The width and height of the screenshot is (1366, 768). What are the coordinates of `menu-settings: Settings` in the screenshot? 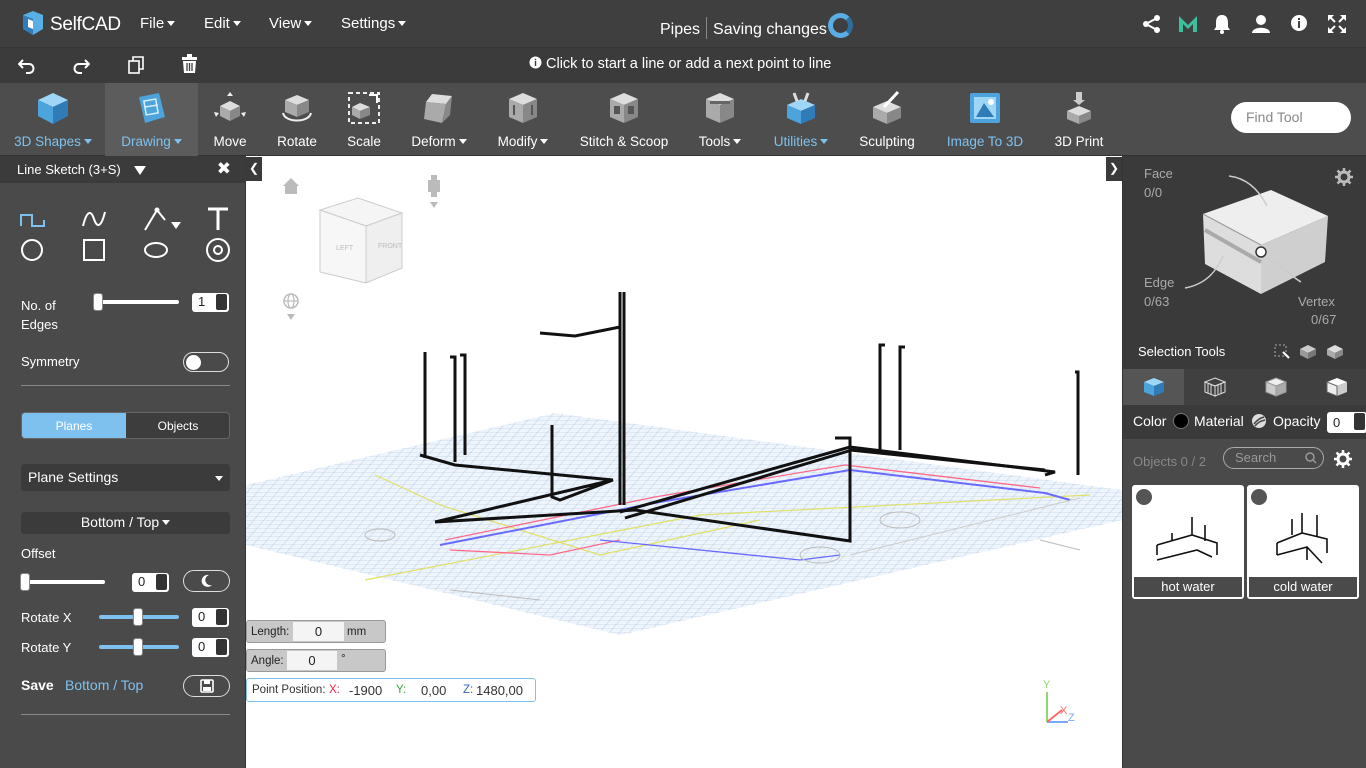 It's located at (374, 23).